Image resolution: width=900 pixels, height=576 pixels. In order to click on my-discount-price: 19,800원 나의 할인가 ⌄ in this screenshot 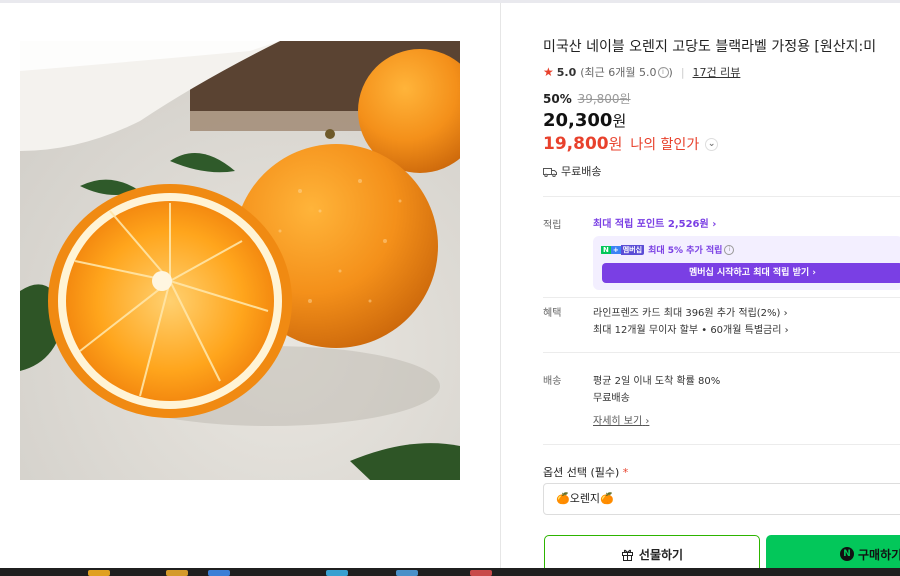, I will do `click(631, 143)`.